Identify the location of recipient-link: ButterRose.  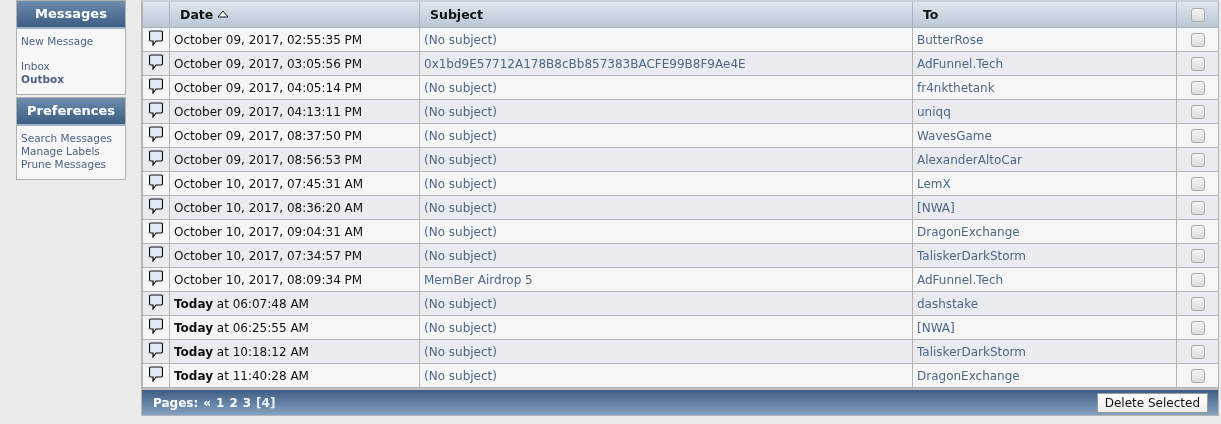
(950, 39).